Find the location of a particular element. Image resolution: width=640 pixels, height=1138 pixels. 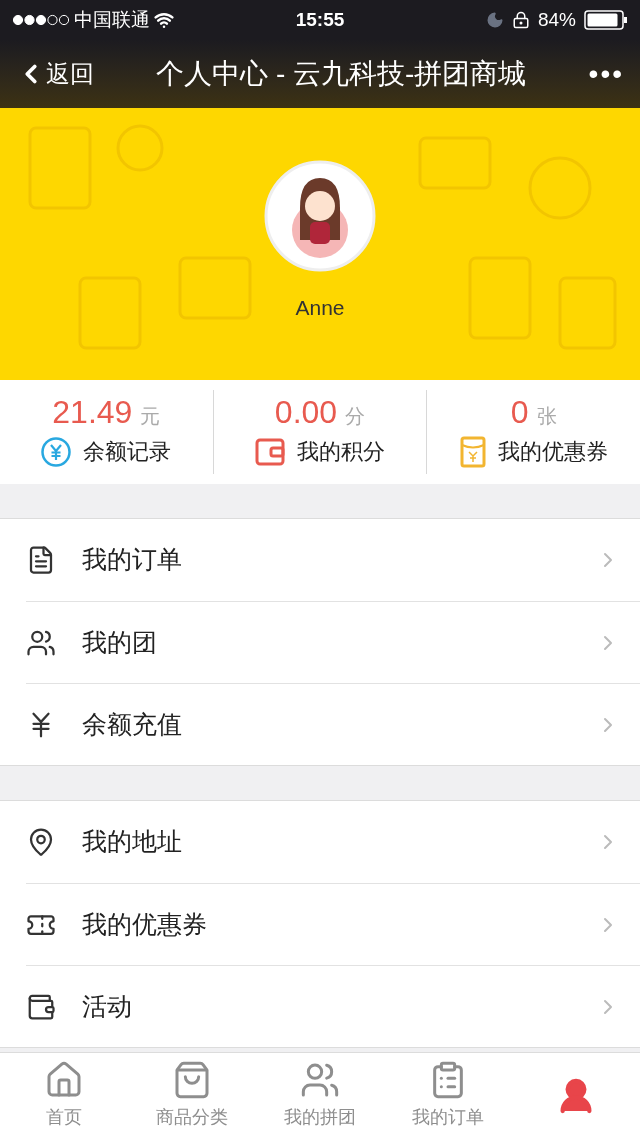

menu-label: 我的团 is located at coordinates (120, 642).